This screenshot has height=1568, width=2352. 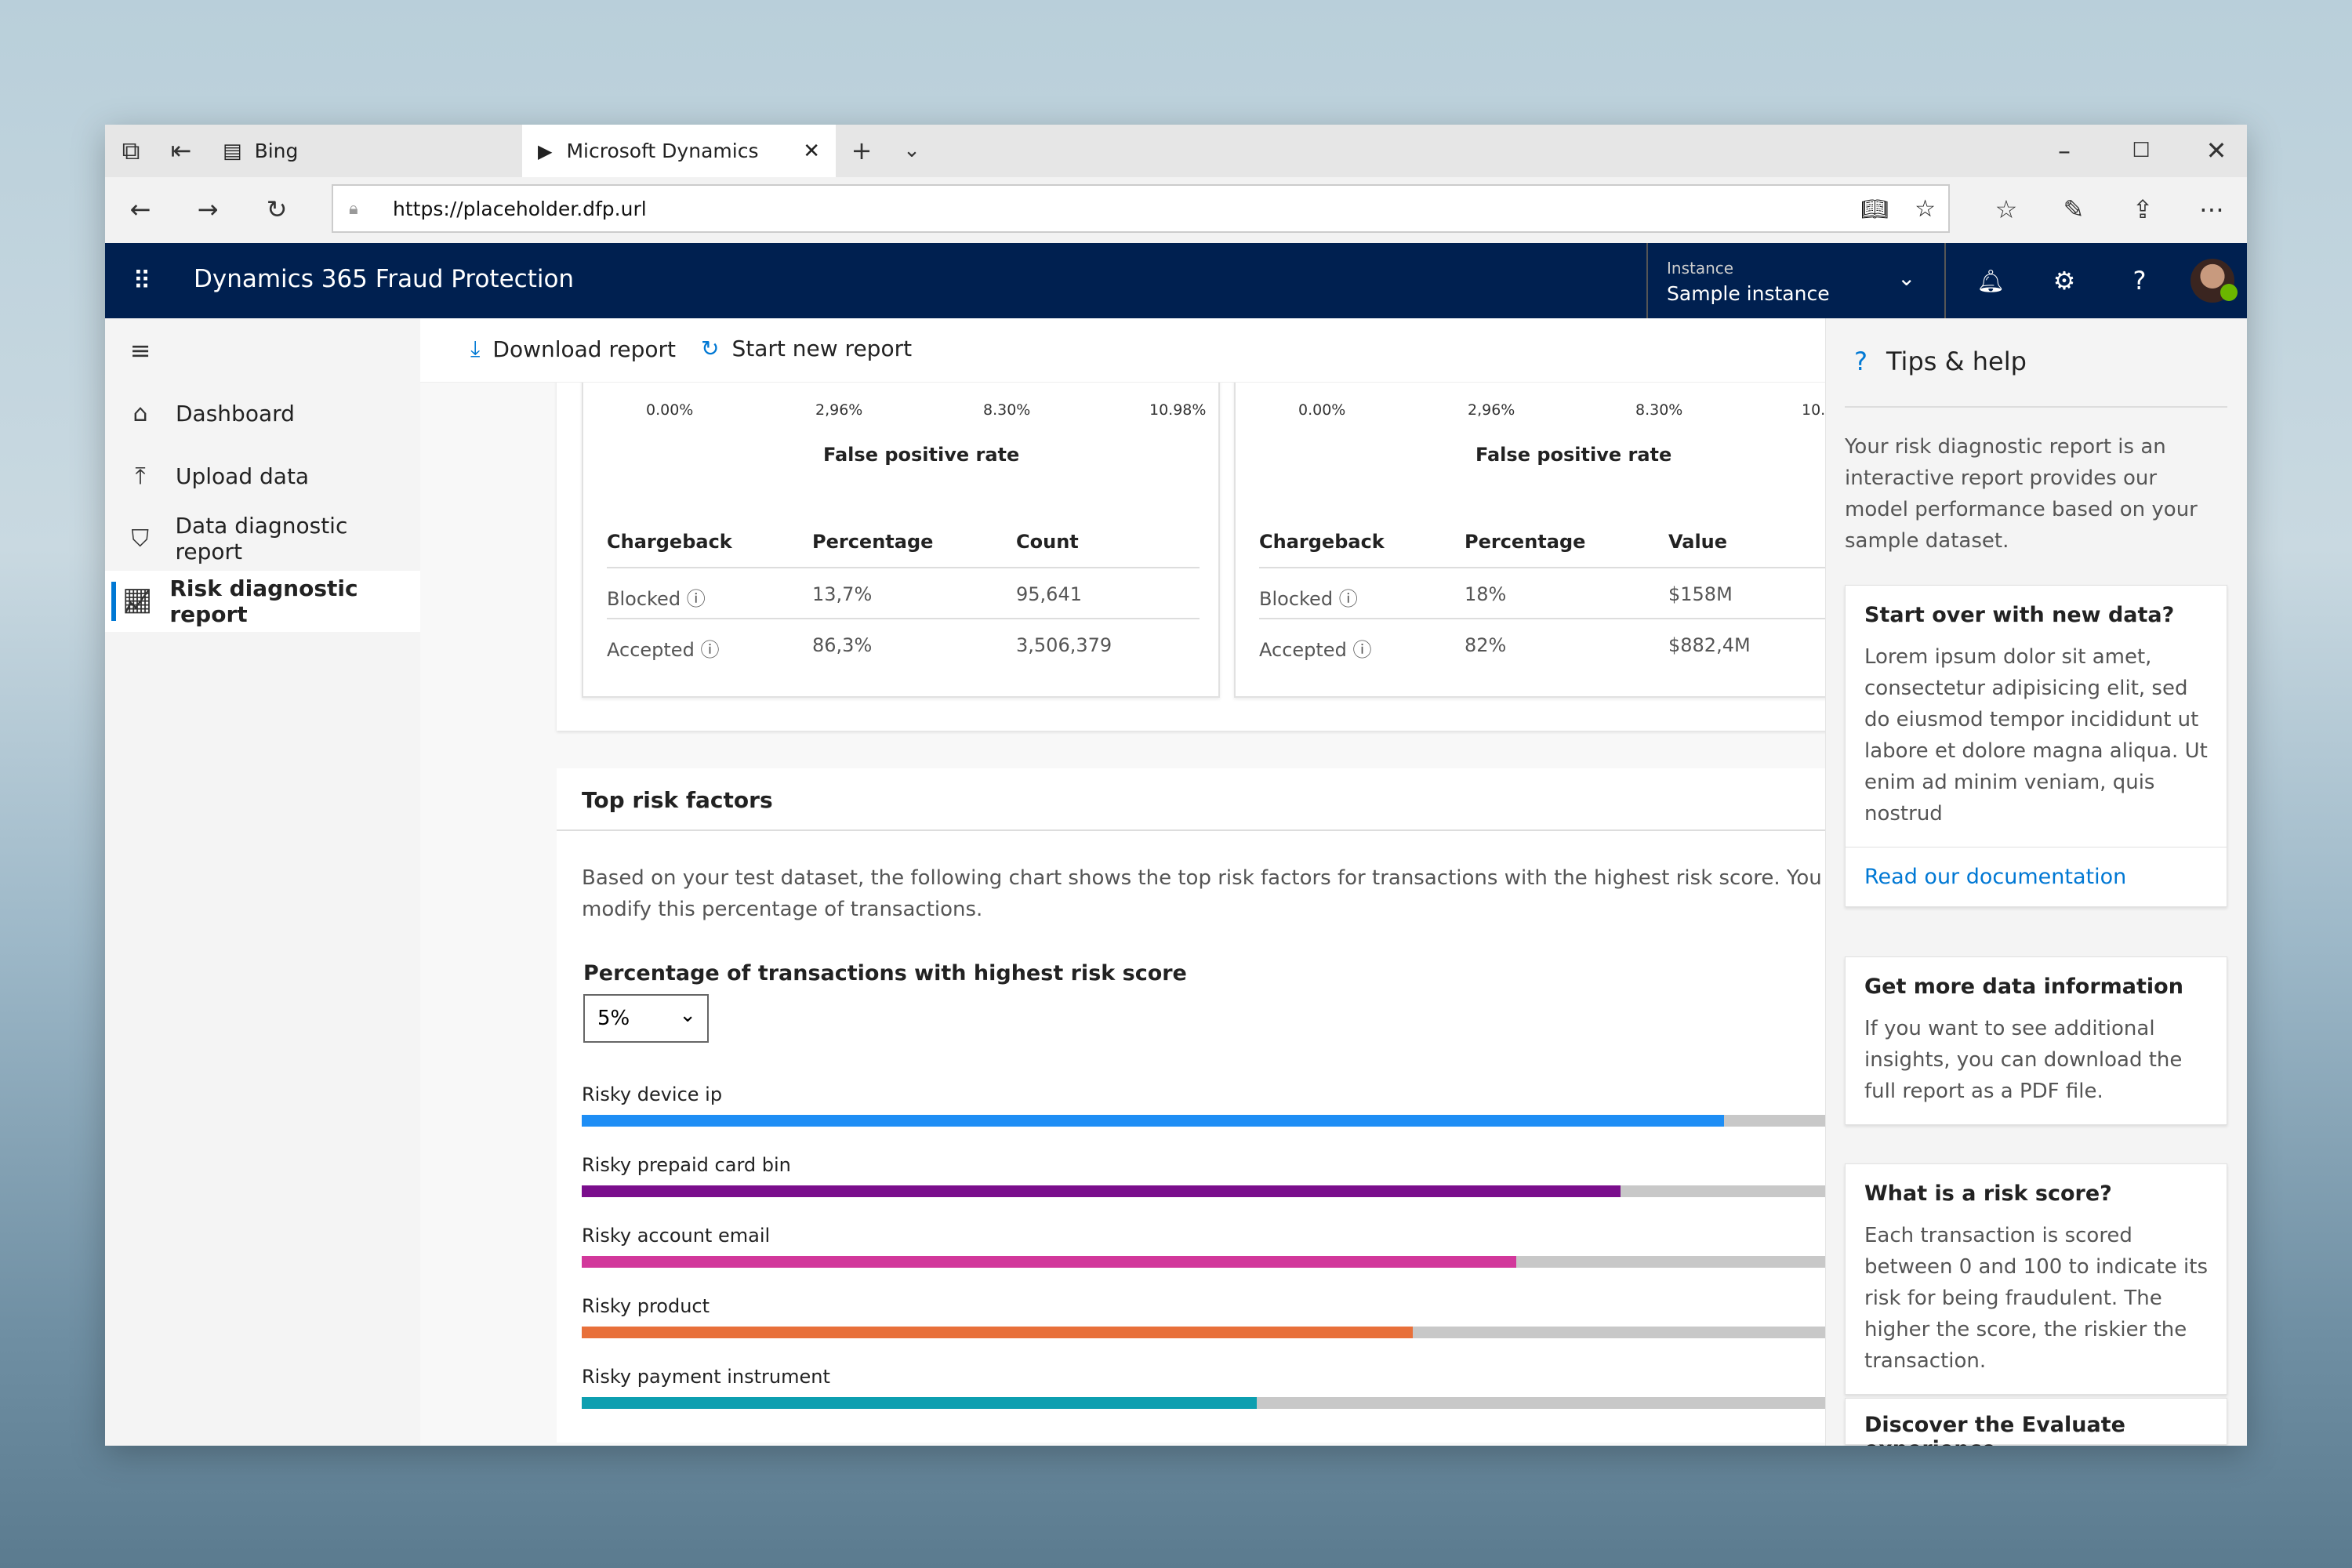 I want to click on cell: 18%, so click(x=1486, y=594).